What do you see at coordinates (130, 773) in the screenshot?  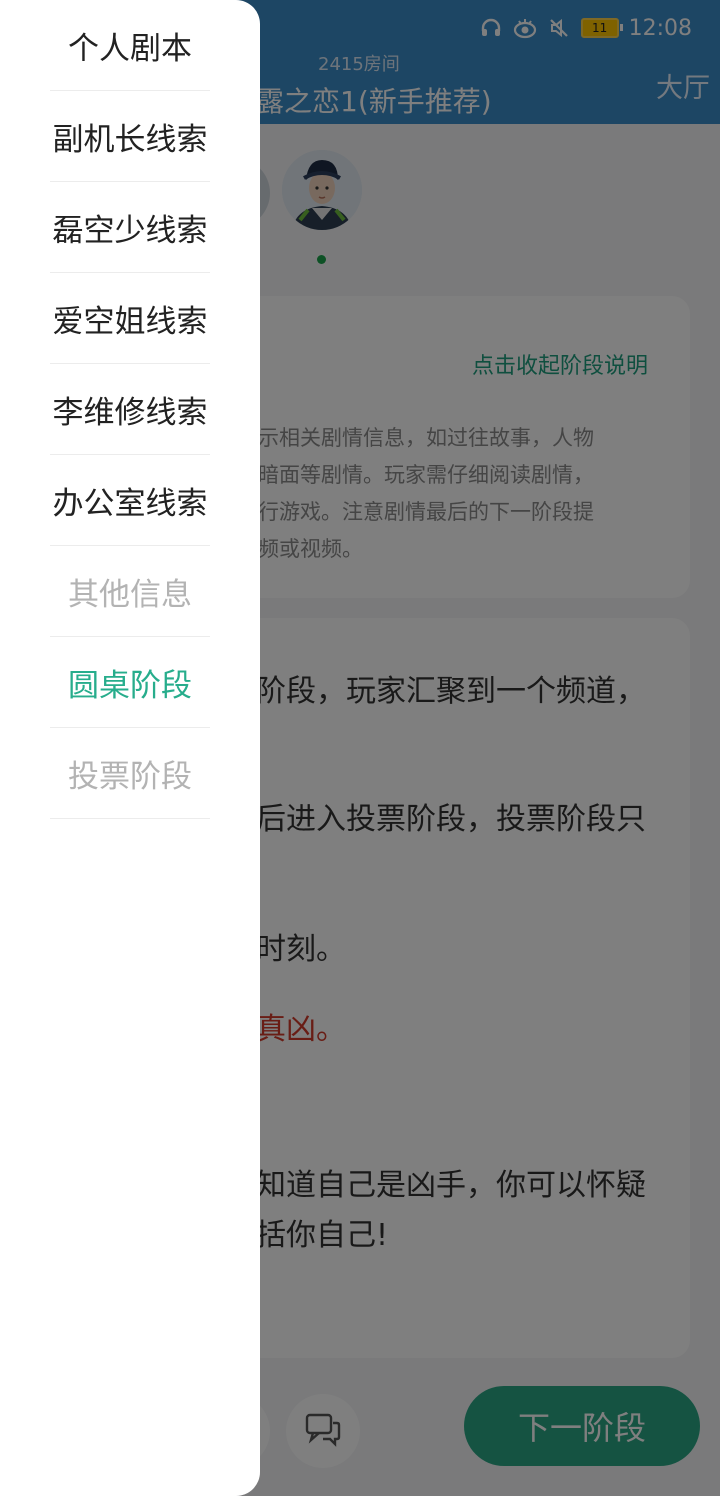 I see `drawer-item-voting-stage: 投票阶段` at bounding box center [130, 773].